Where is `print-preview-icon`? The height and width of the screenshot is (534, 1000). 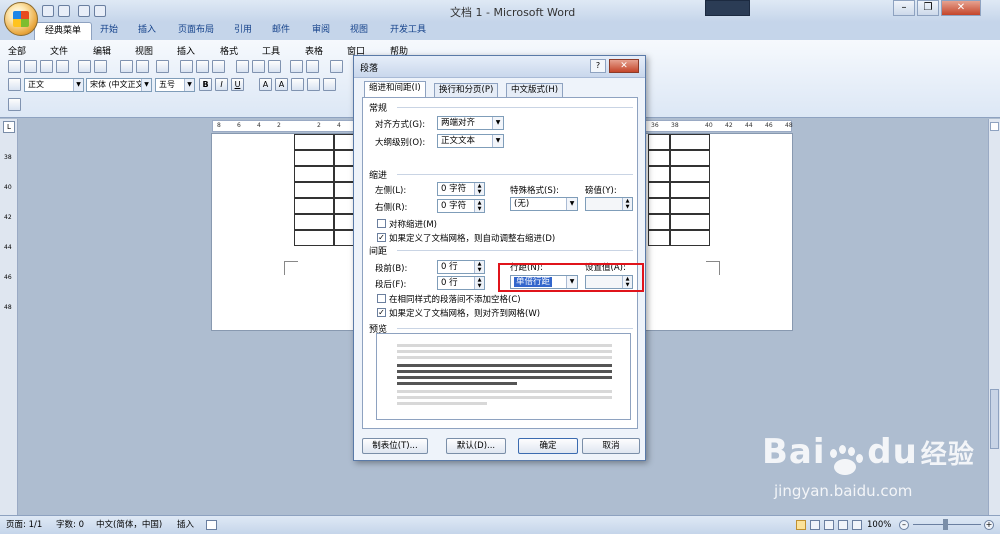 print-preview-icon is located at coordinates (100, 11).